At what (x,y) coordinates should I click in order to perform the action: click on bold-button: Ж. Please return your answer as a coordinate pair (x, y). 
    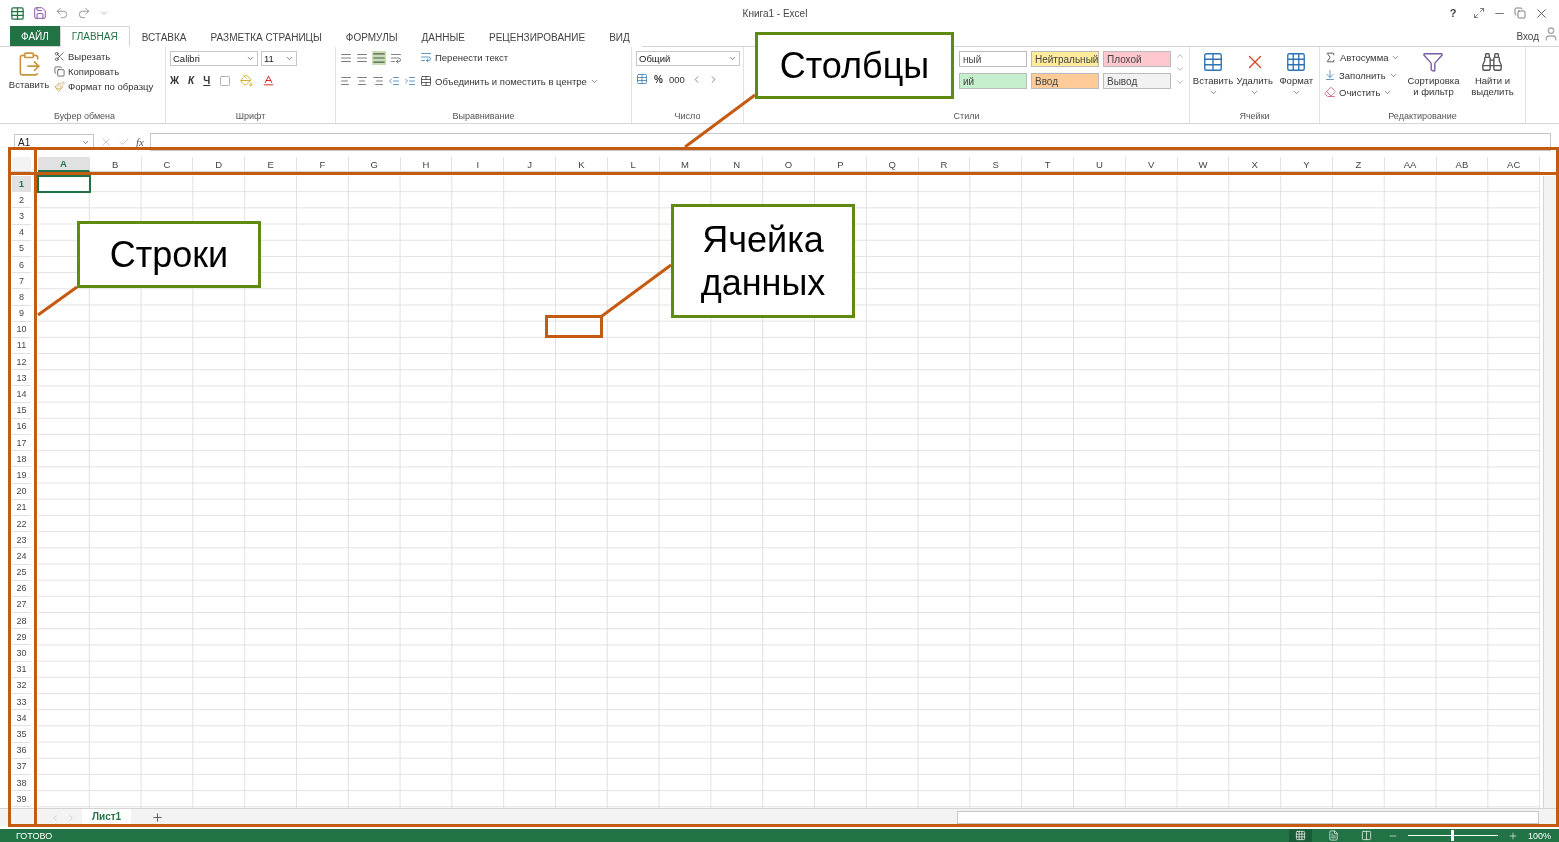
    Looking at the image, I should click on (175, 80).